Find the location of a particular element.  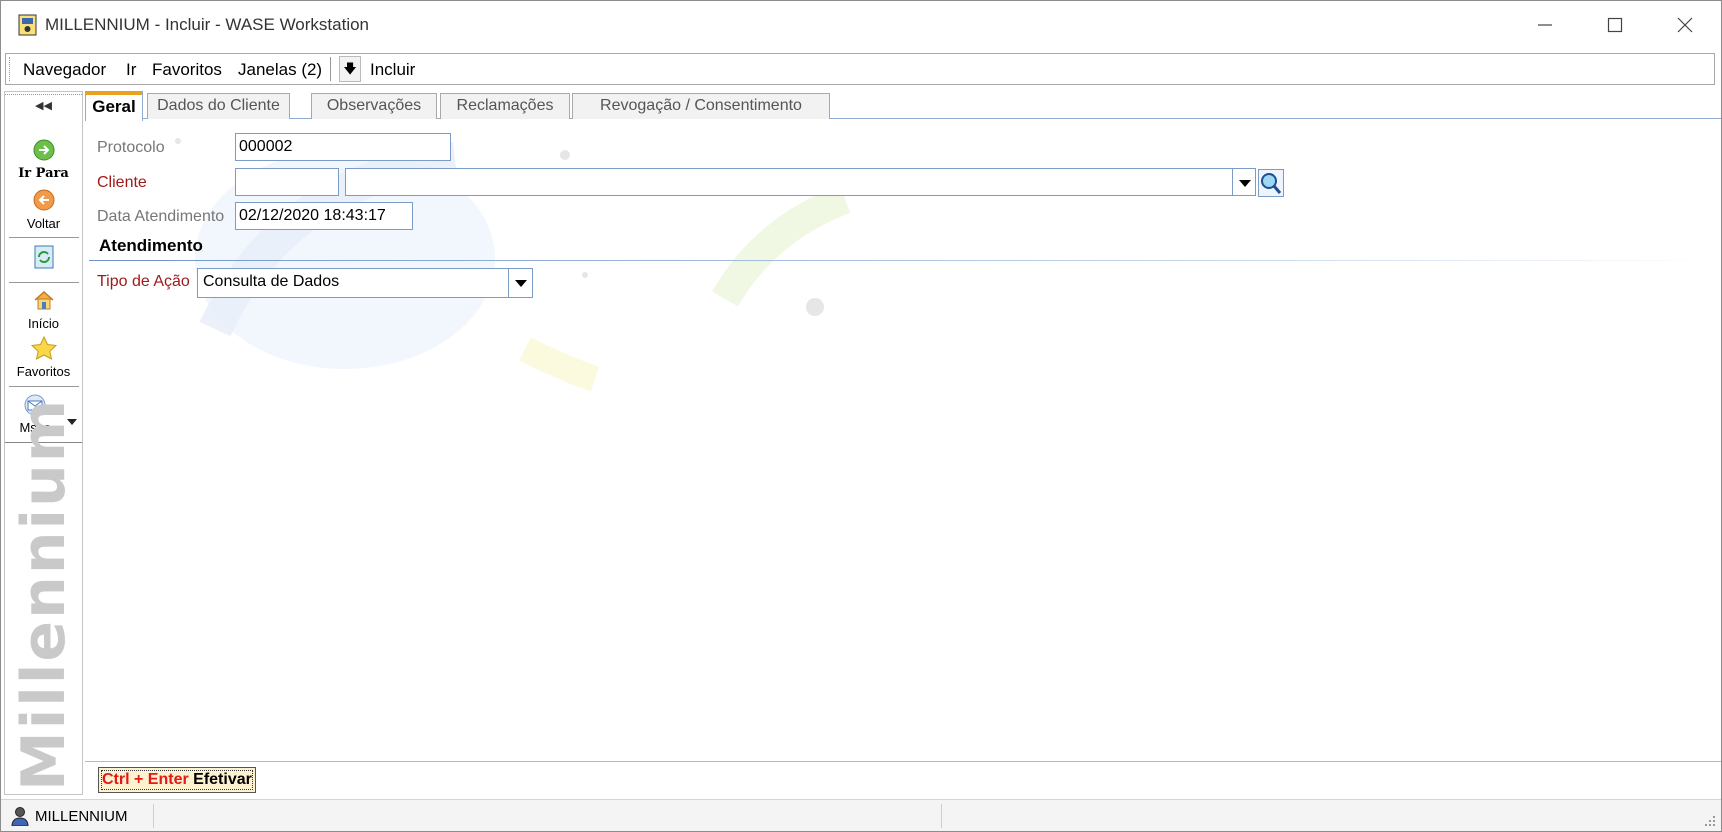

status-user: MILLENNIUM is located at coordinates (81, 816).